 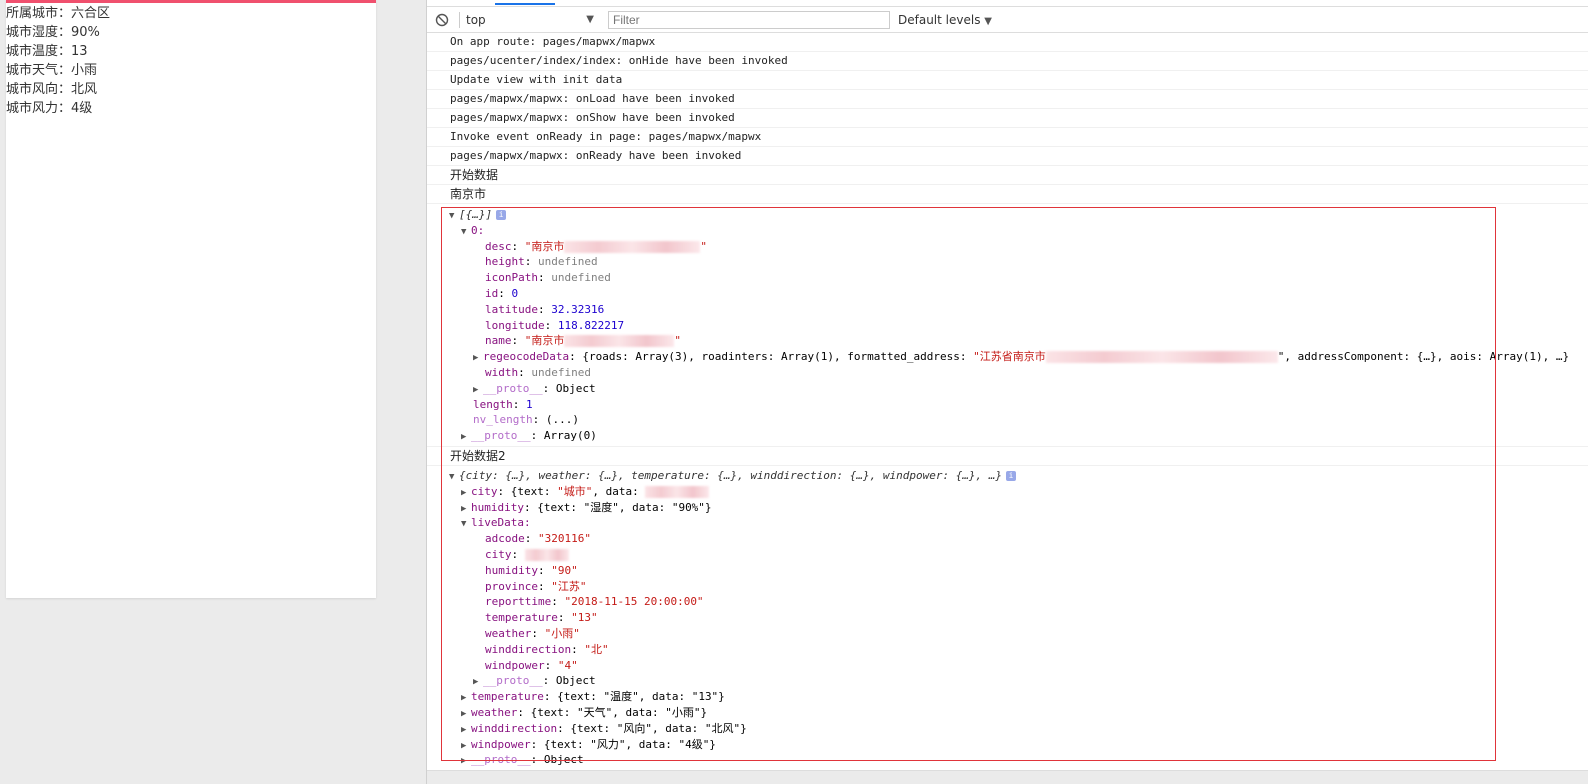 I want to click on tree-row: iconPath: undefined, so click(x=548, y=278).